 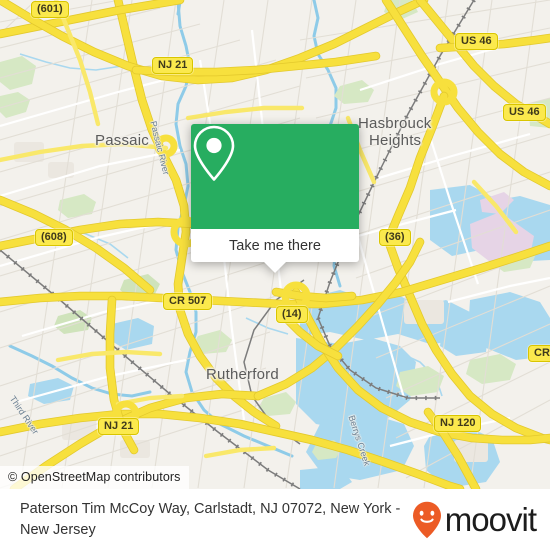 What do you see at coordinates (524, 112) in the screenshot?
I see `shield-us-46-east: US 46` at bounding box center [524, 112].